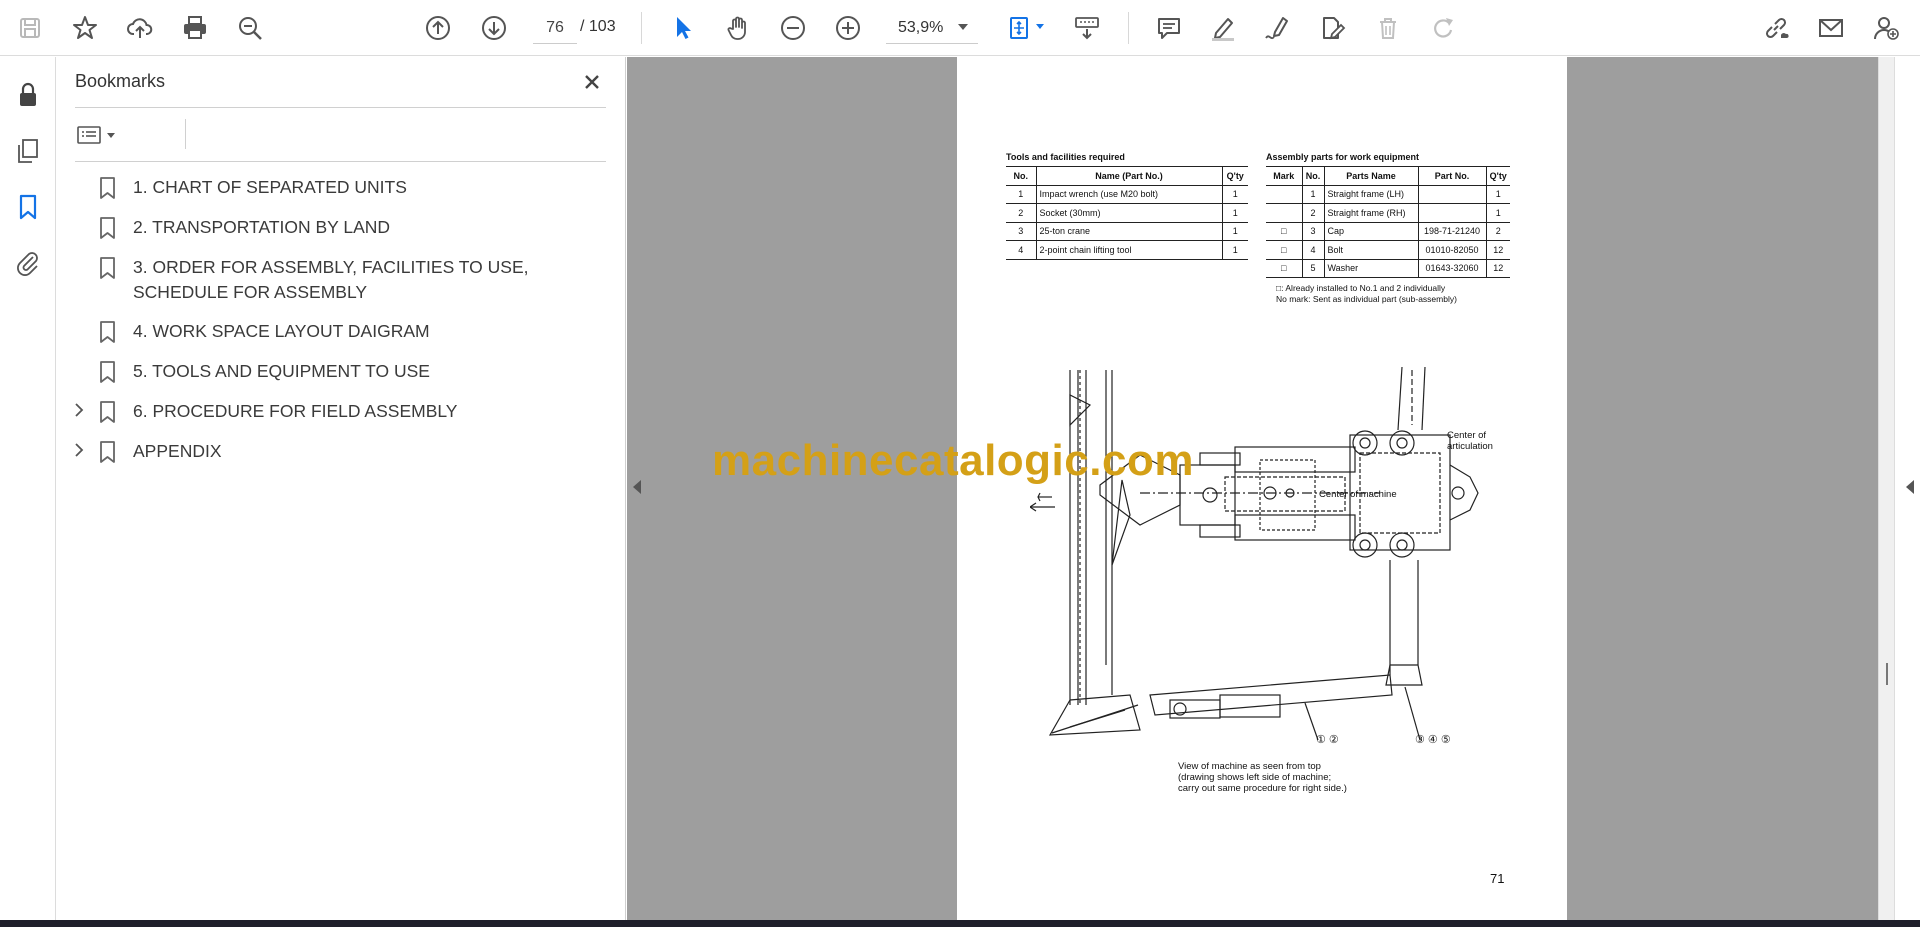 The image size is (1920, 927). I want to click on table-cell: Straight frame (RH), so click(1370, 213).